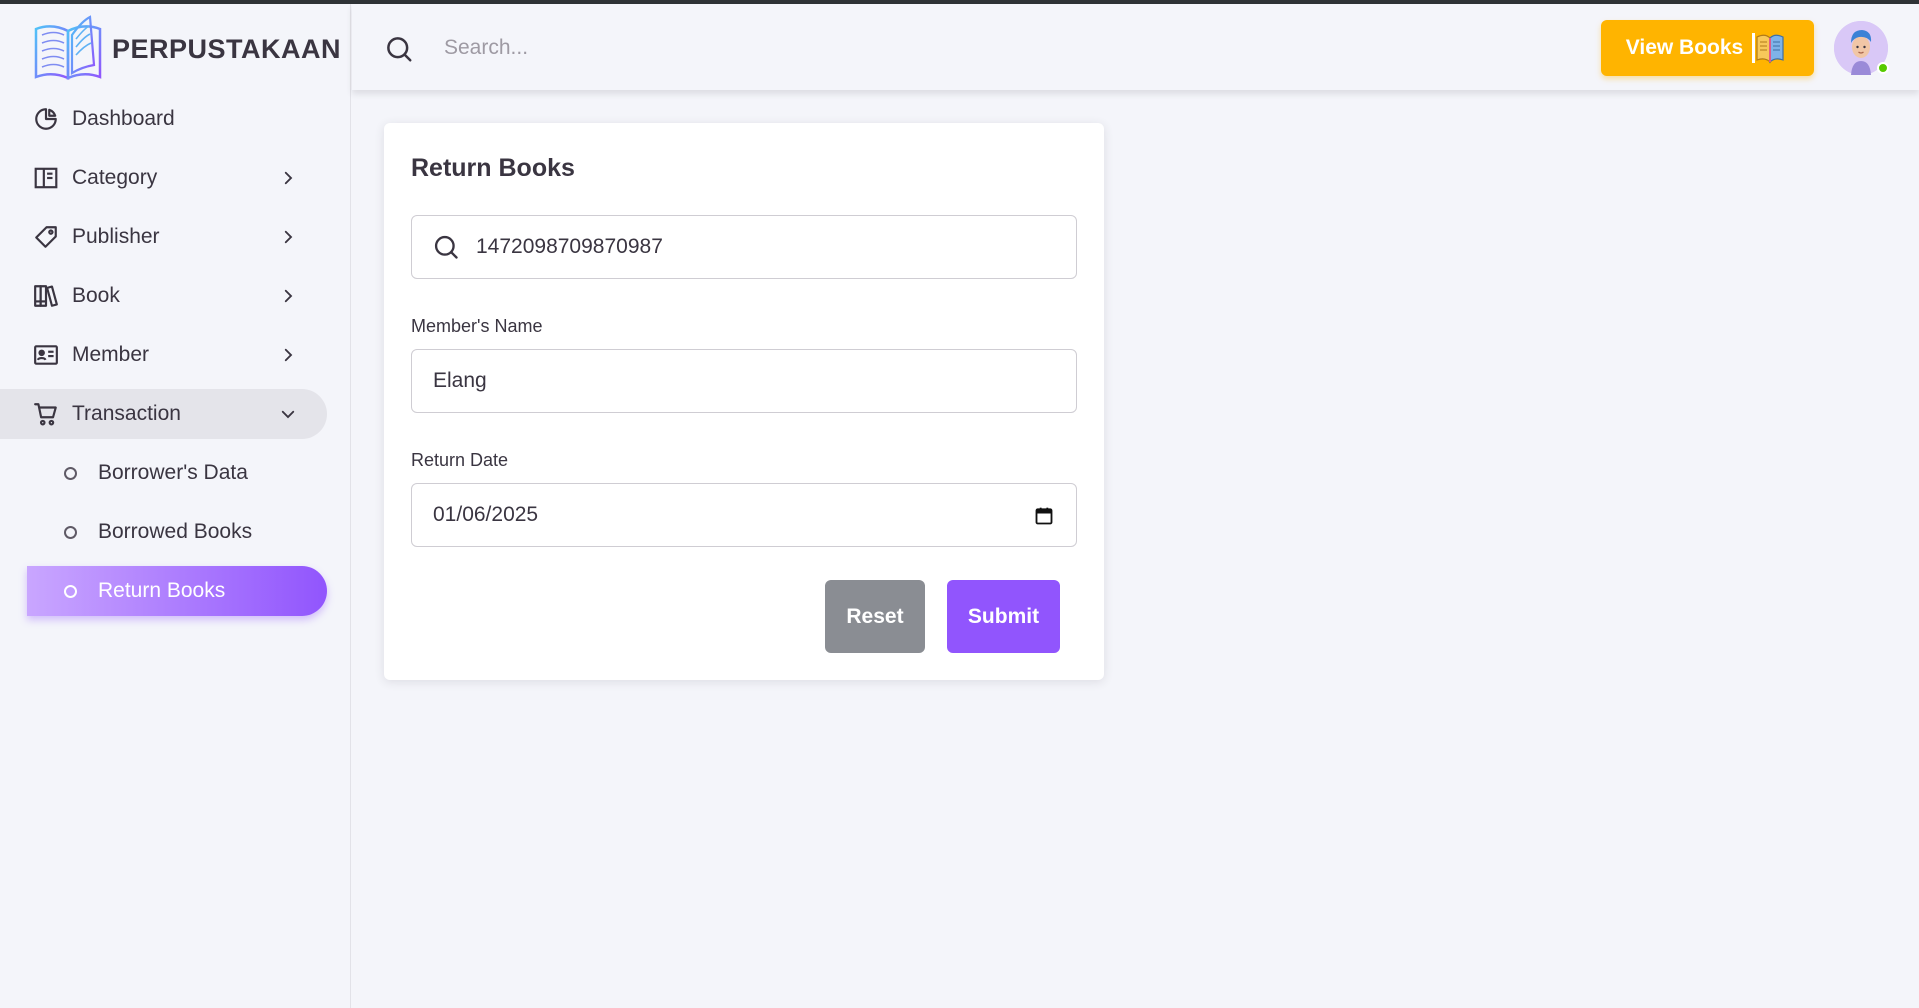  What do you see at coordinates (163, 296) in the screenshot?
I see `sidebar-item-book: Book` at bounding box center [163, 296].